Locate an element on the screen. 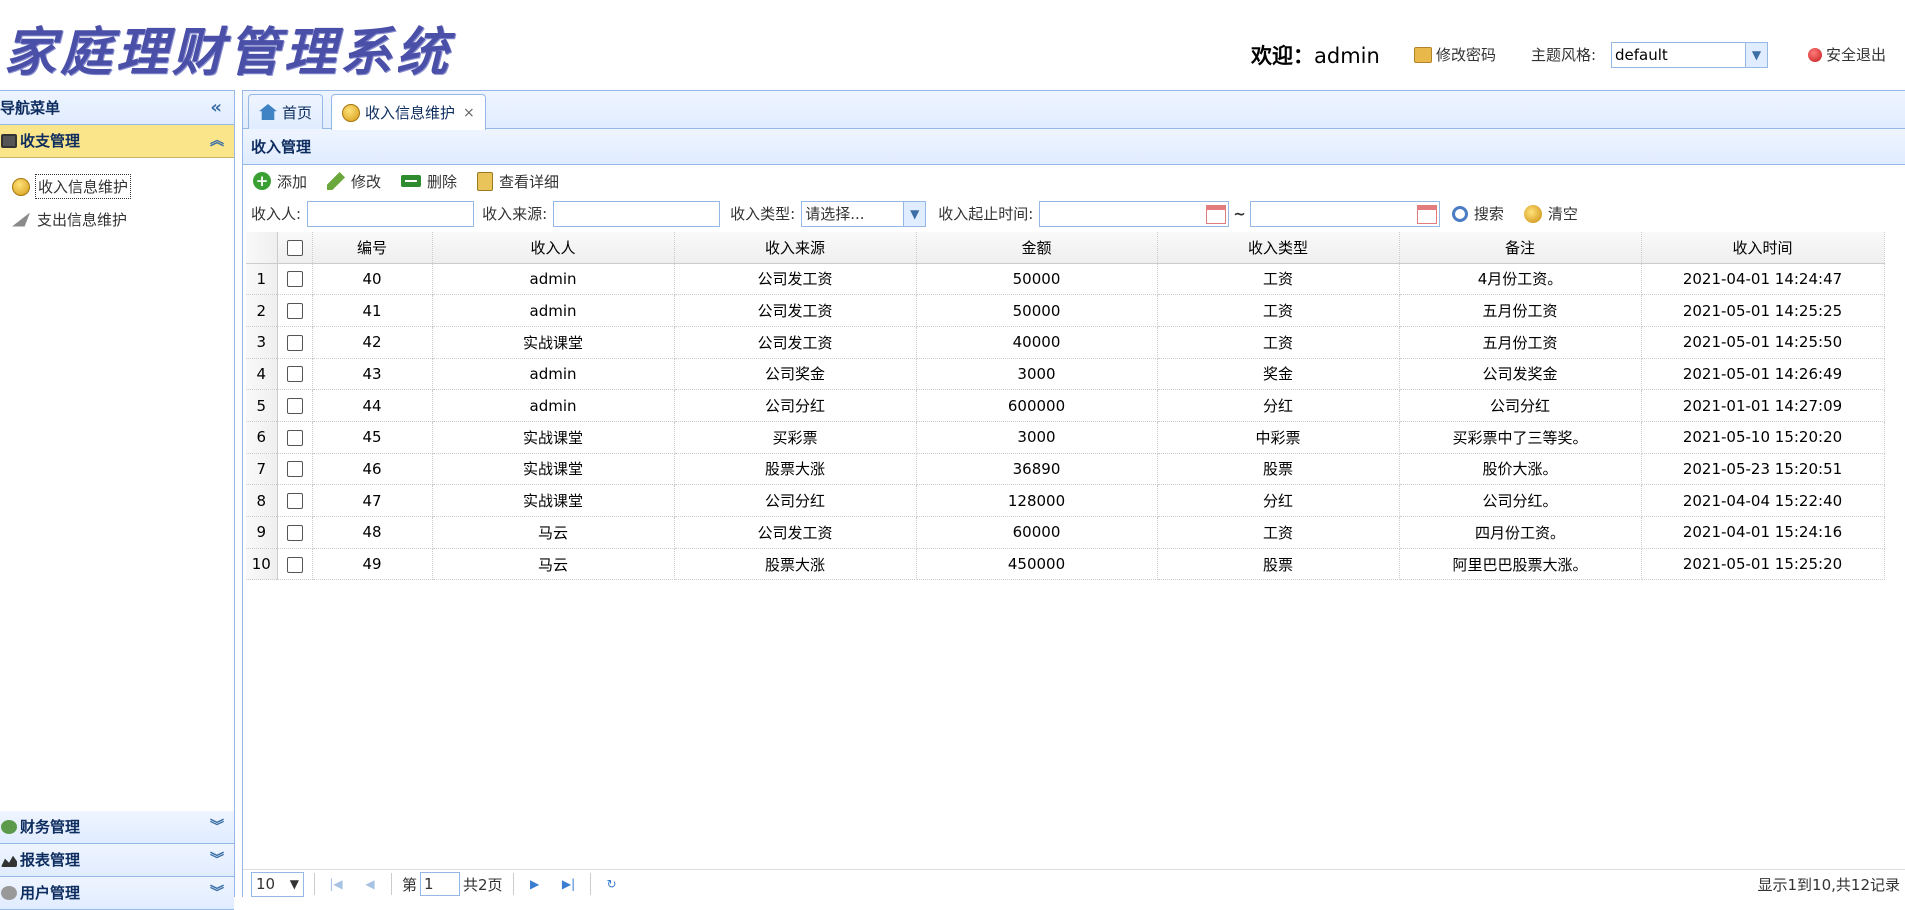 Image resolution: width=1905 pixels, height=910 pixels. type-select: 请选择... ▼ is located at coordinates (864, 213).